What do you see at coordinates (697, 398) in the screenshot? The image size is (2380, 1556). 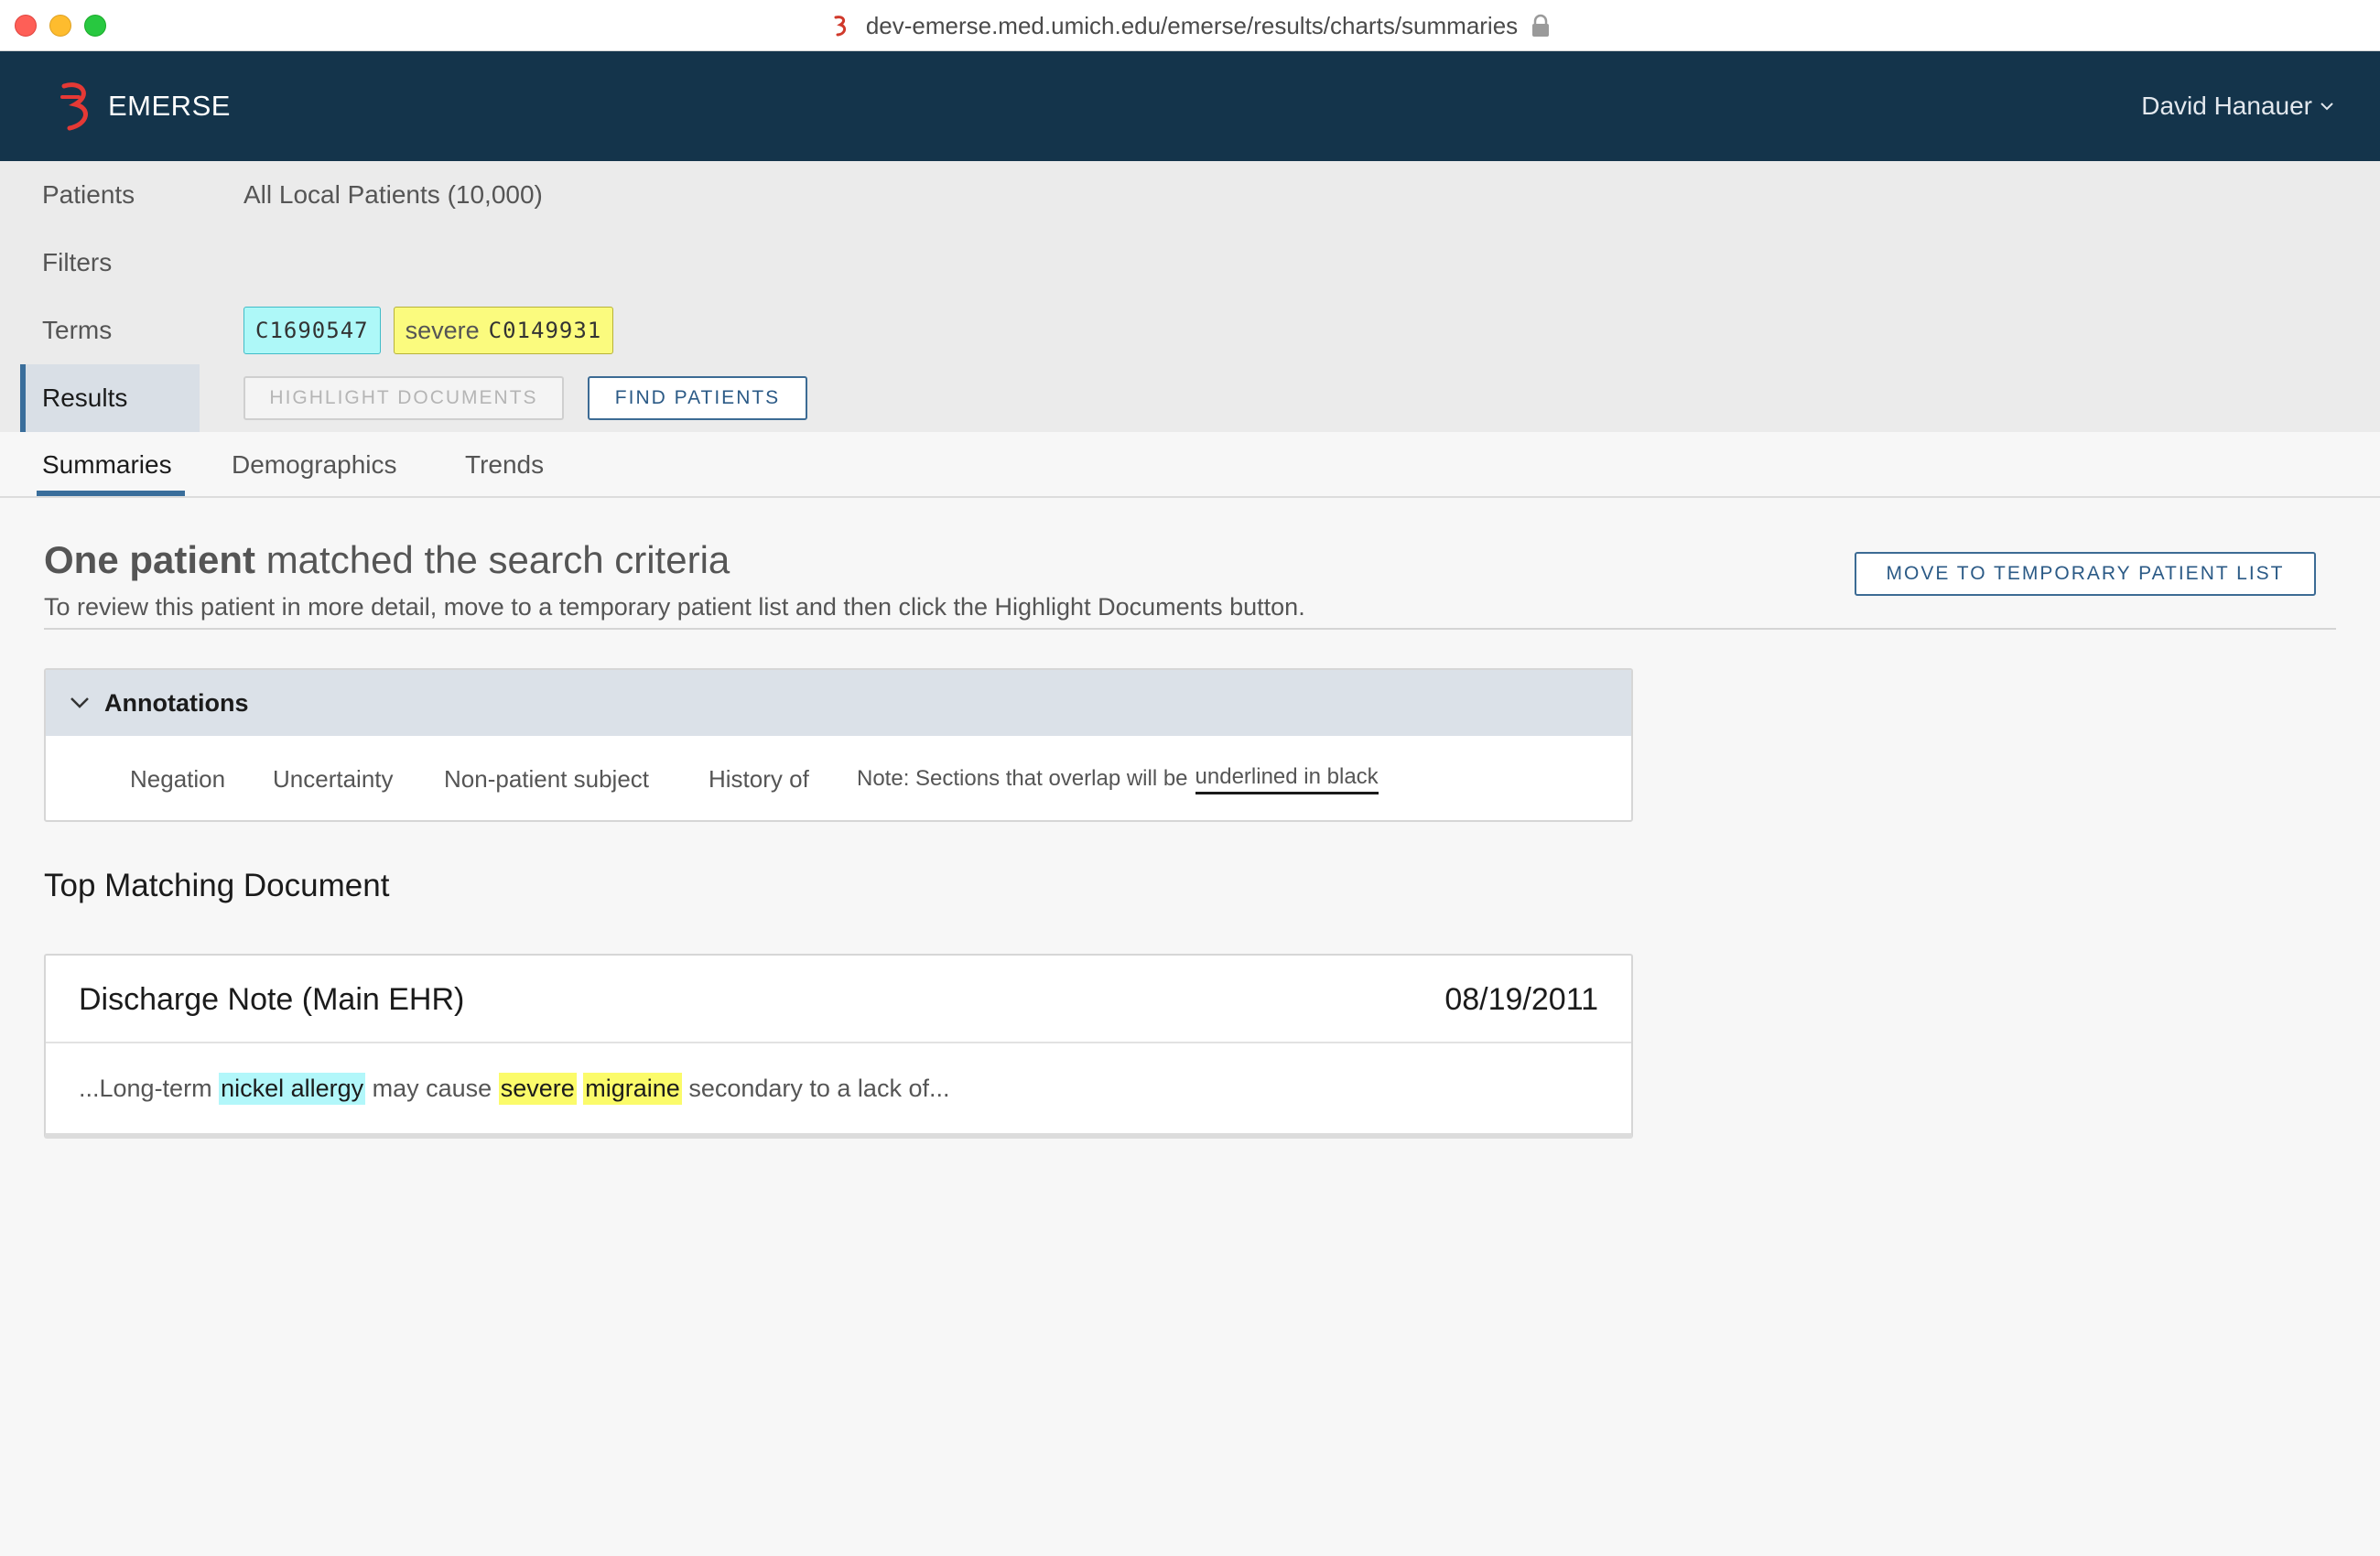 I see `find-patients-button: FIND PATIENTS` at bounding box center [697, 398].